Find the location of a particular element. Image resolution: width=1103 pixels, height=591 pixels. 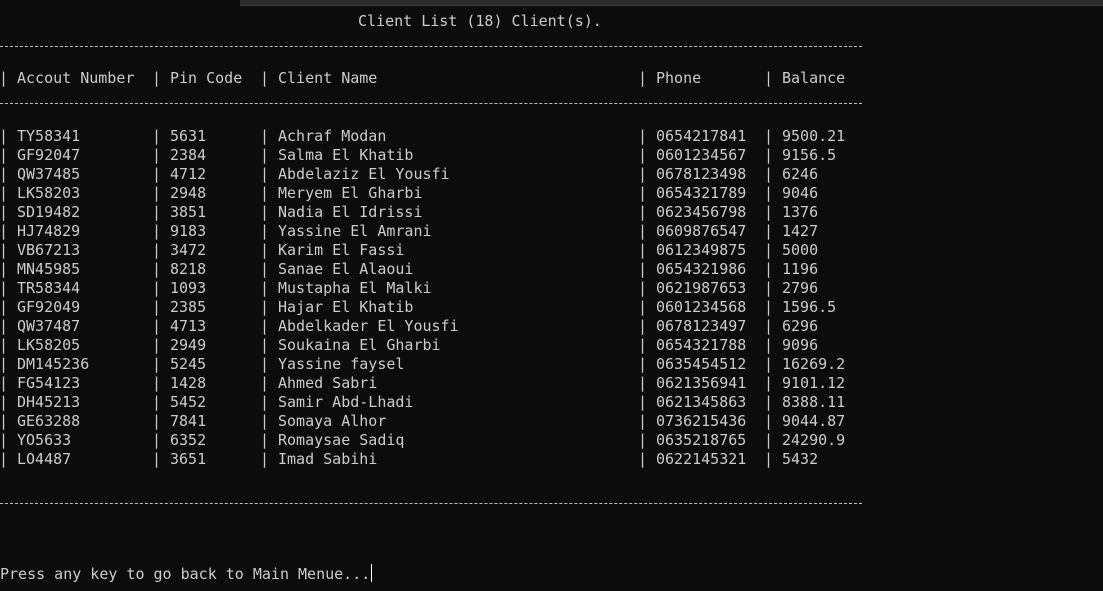

cell-client-name: Ahmed Sabri is located at coordinates (328, 383).